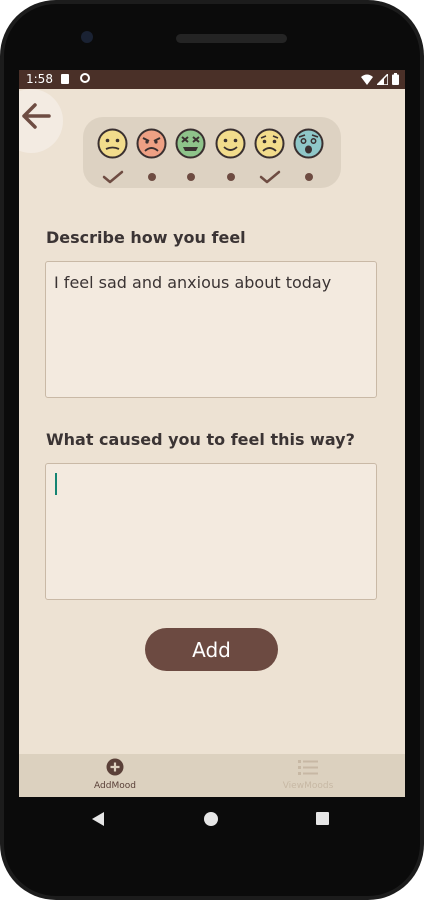  I want to click on system-back-icon, so click(98, 819).